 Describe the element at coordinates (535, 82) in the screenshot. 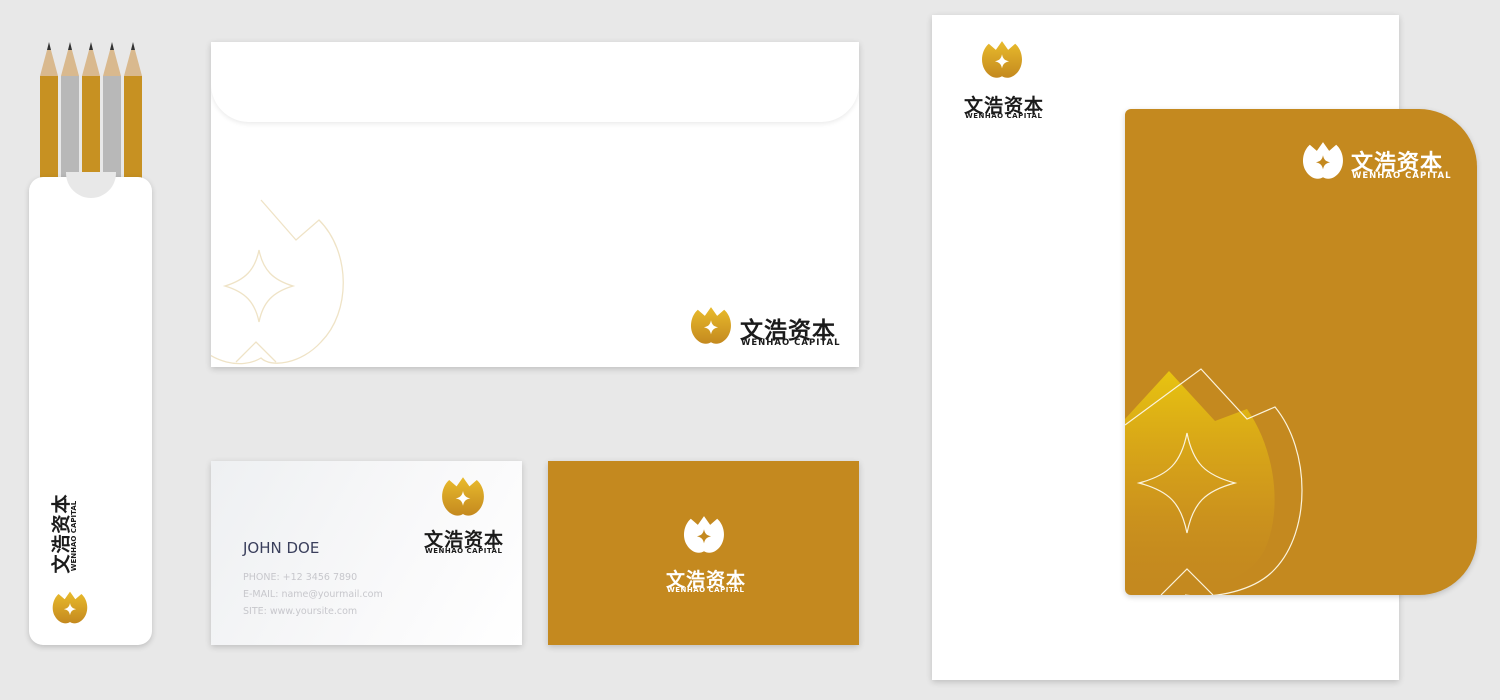

I see `envelope-flap` at that location.